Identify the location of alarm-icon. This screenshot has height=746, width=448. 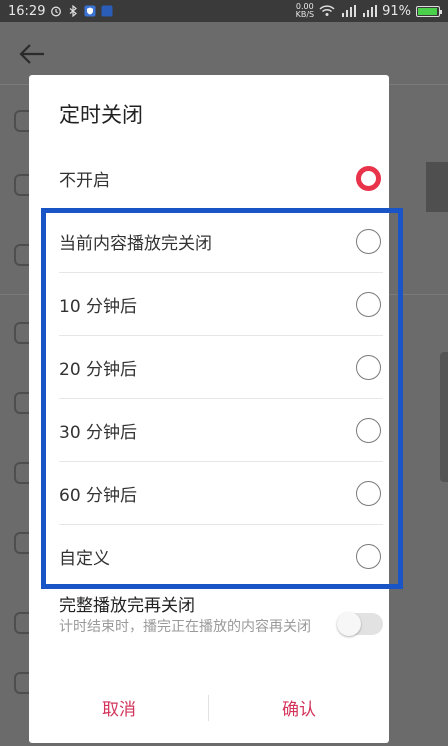
(56, 11).